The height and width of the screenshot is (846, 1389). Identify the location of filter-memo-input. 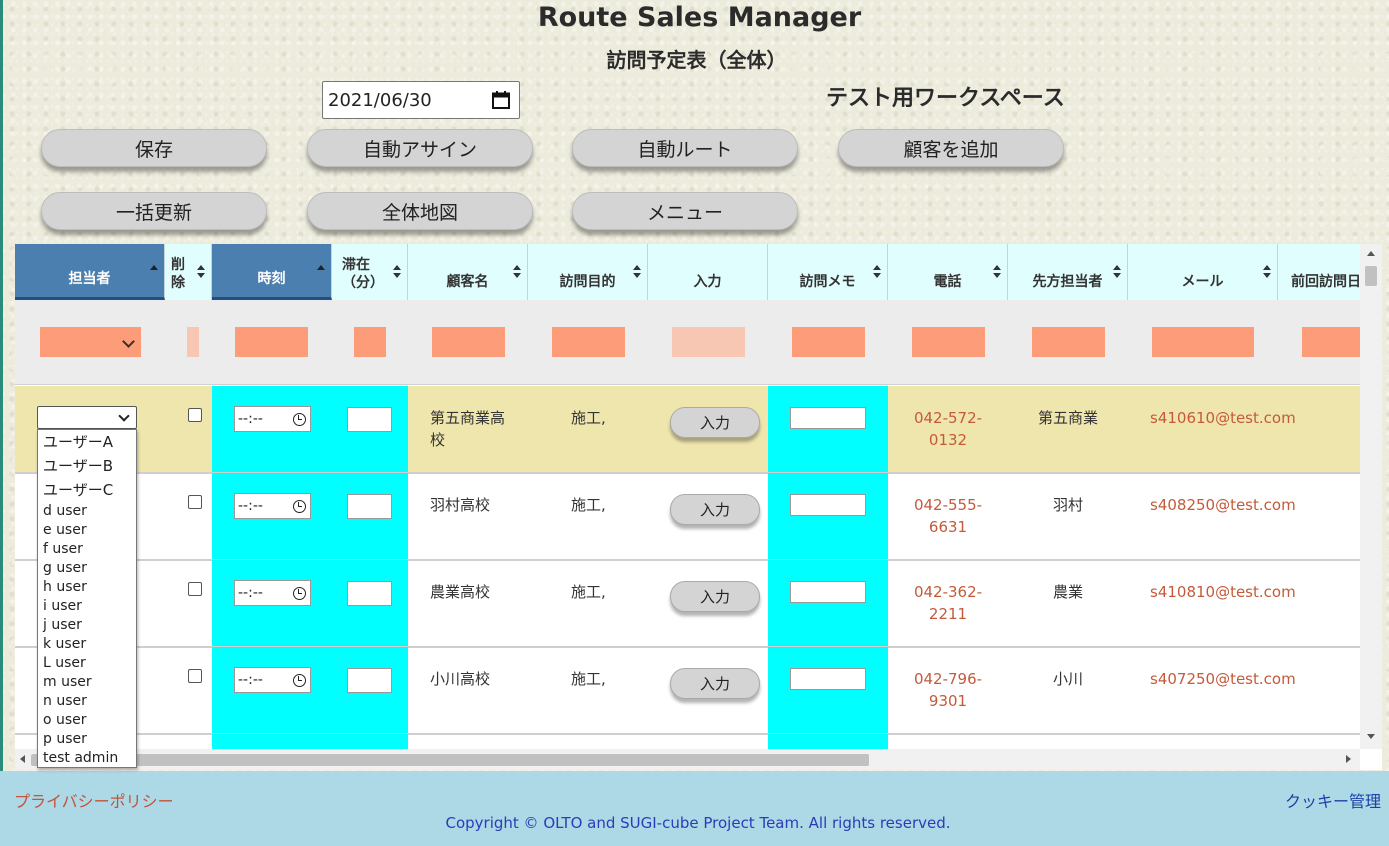
(828, 342).